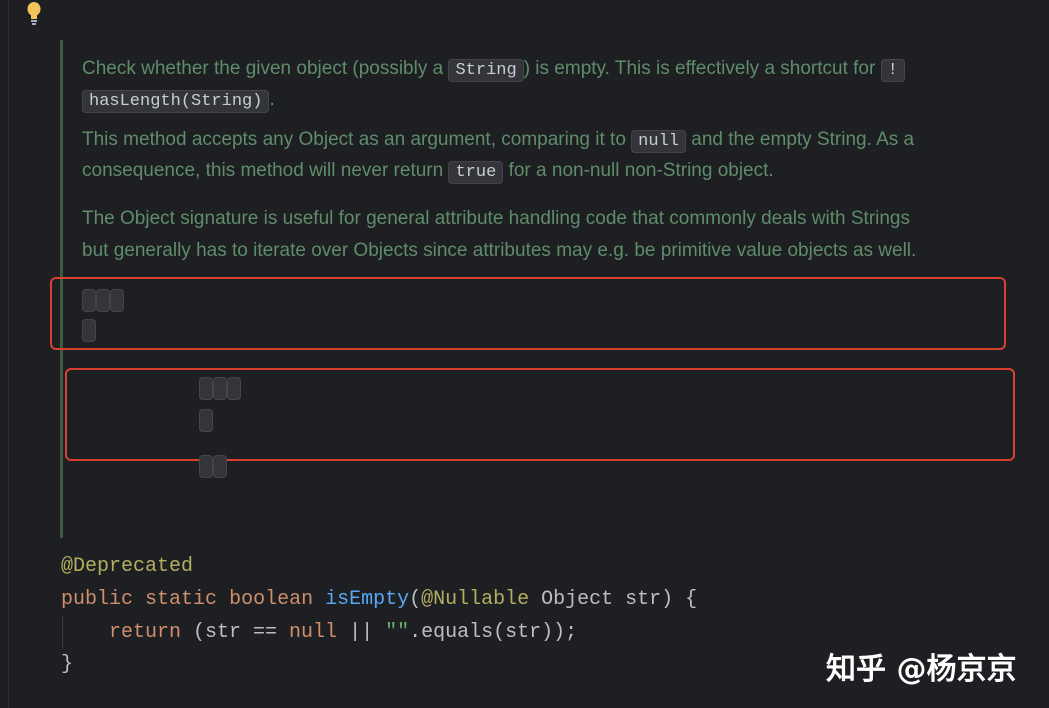  What do you see at coordinates (234, 388) in the screenshot?
I see `link-objectutils` at bounding box center [234, 388].